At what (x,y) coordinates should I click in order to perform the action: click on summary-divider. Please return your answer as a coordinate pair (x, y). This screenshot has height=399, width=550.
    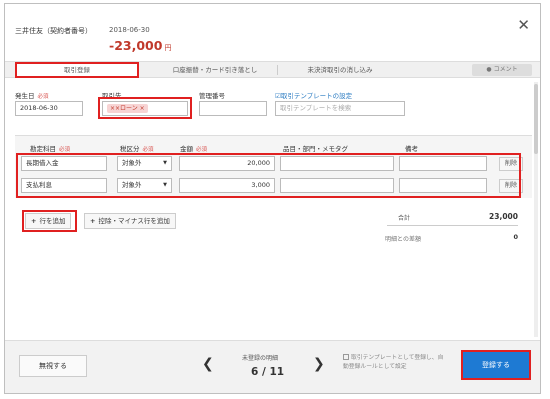
    Looking at the image, I should click on (452, 225).